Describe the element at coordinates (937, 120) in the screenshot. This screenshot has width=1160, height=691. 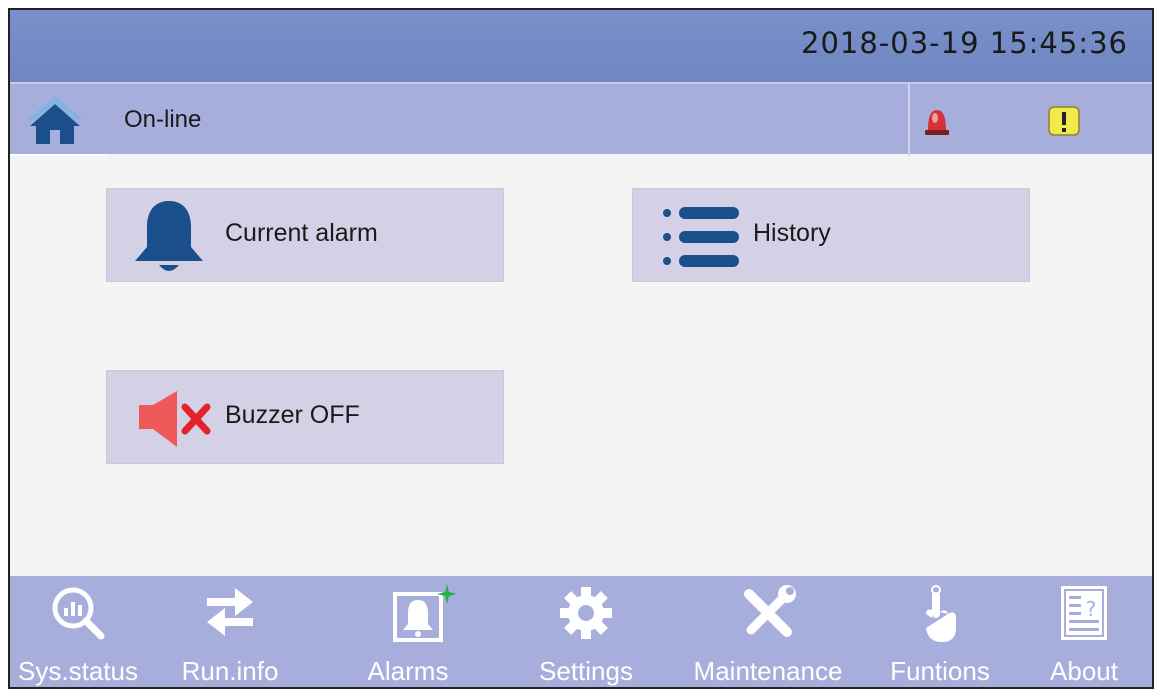
I see `alarm-siren-icon` at that location.